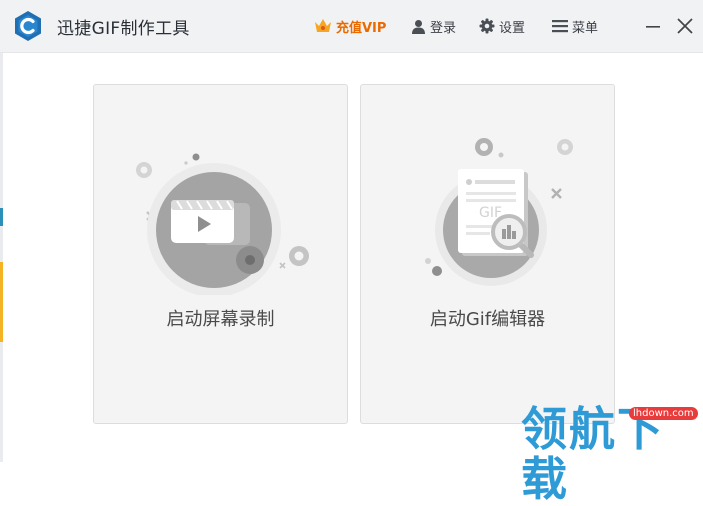 The height and width of the screenshot is (506, 703). I want to click on user-icon, so click(418, 26).